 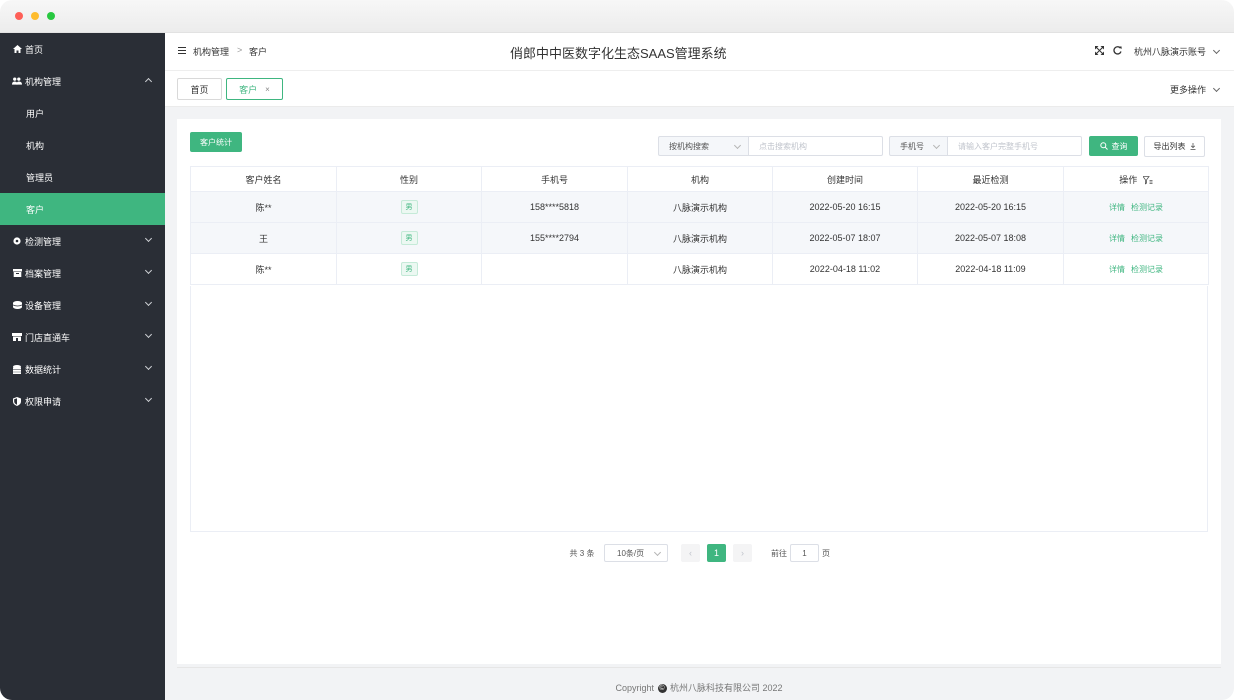 What do you see at coordinates (1188, 89) in the screenshot?
I see `more-actions-dropdown: 更多操作` at bounding box center [1188, 89].